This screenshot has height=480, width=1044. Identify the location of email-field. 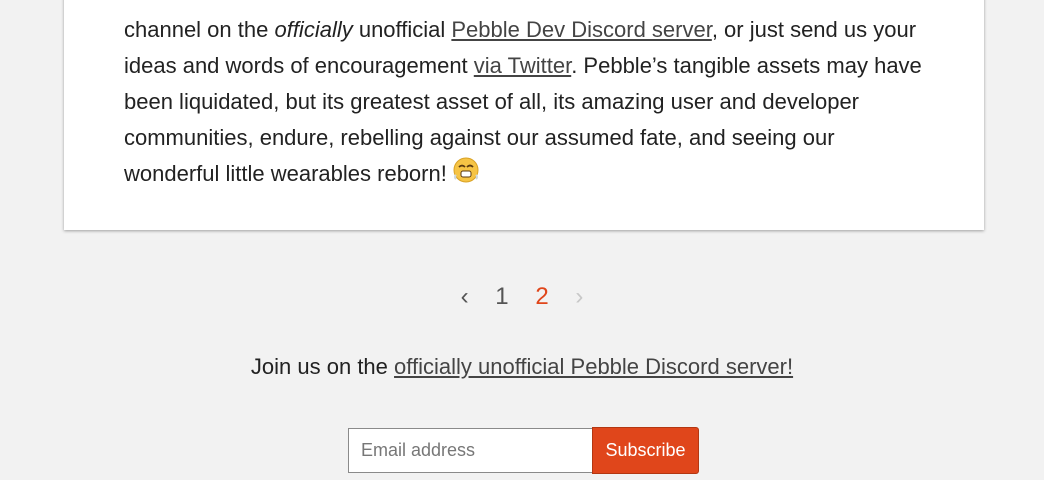
(470, 450).